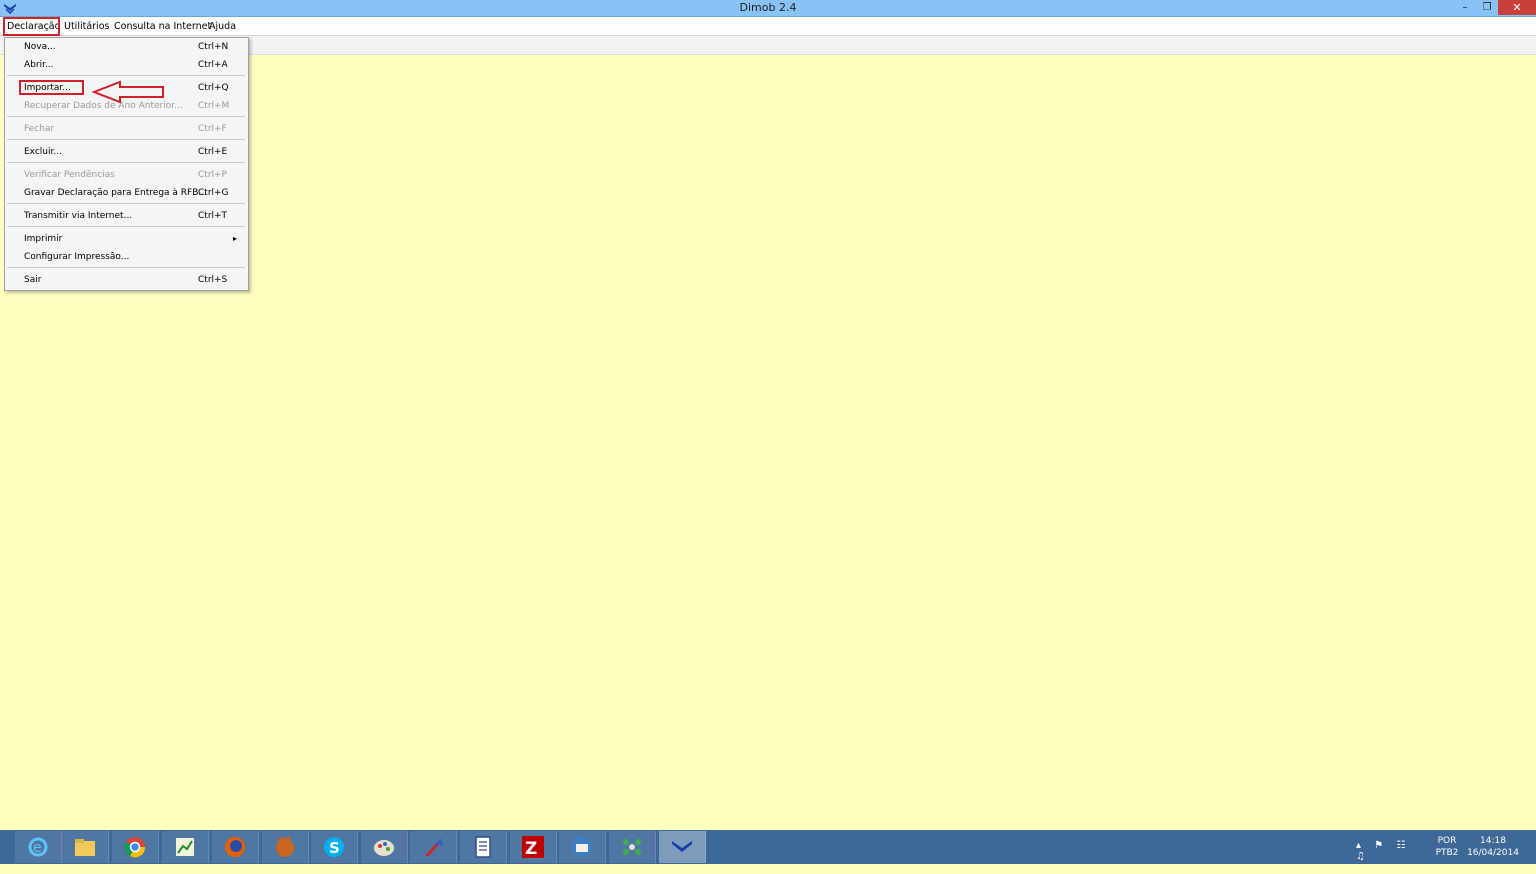 The height and width of the screenshot is (874, 1536). Describe the element at coordinates (126, 152) in the screenshot. I see `menu-item-excluir: Excluir... Ctrl+E` at that location.